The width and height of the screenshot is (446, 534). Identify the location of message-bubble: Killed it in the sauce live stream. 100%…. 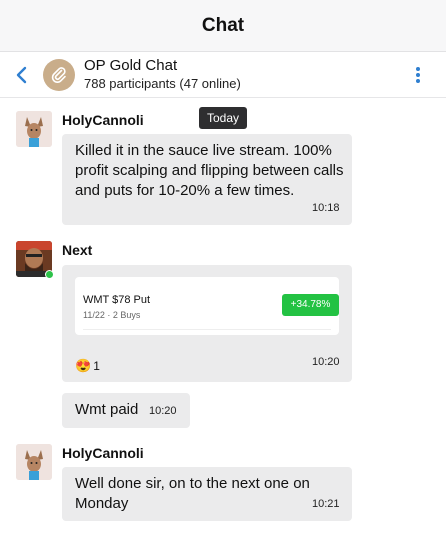
(207, 179).